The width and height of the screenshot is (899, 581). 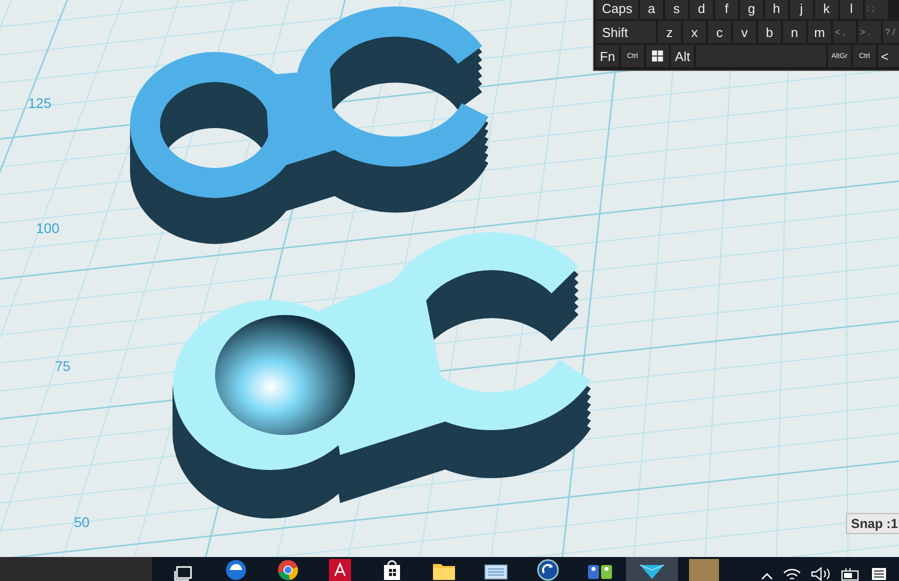 What do you see at coordinates (826, 9) in the screenshot?
I see `keyboard-key: k` at bounding box center [826, 9].